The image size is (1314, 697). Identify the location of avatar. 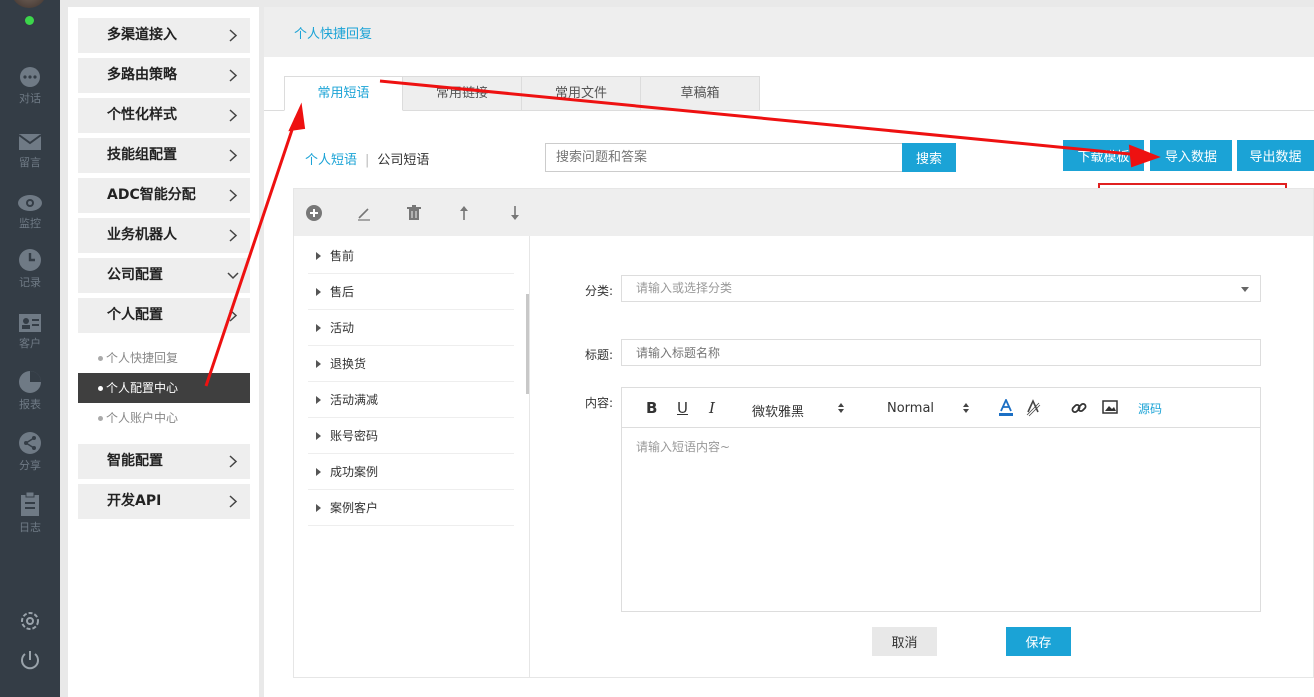
(29, 4).